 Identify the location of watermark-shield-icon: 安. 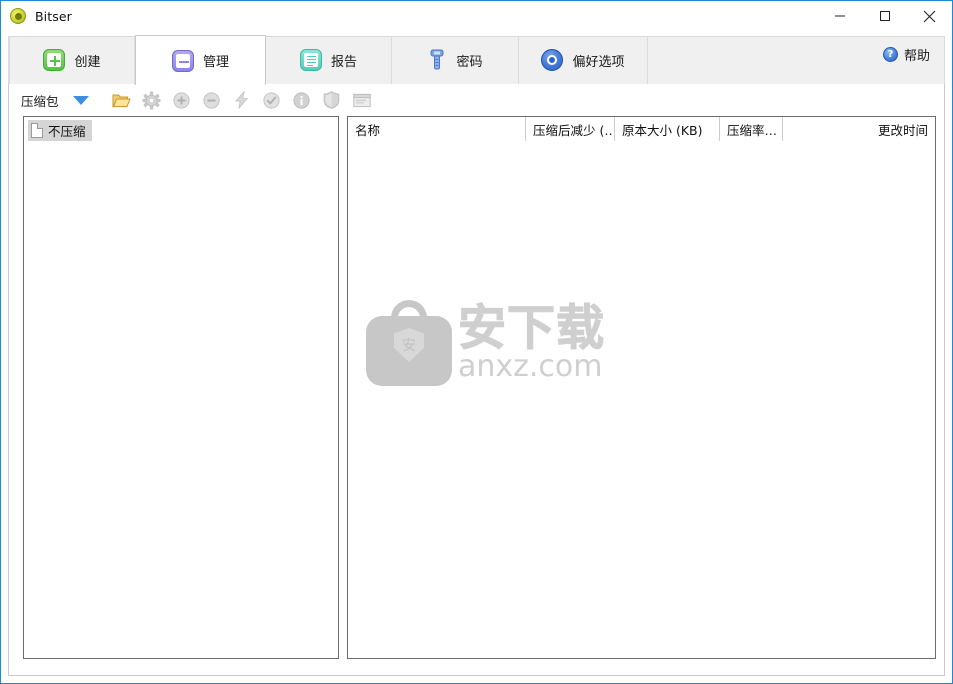
(409, 345).